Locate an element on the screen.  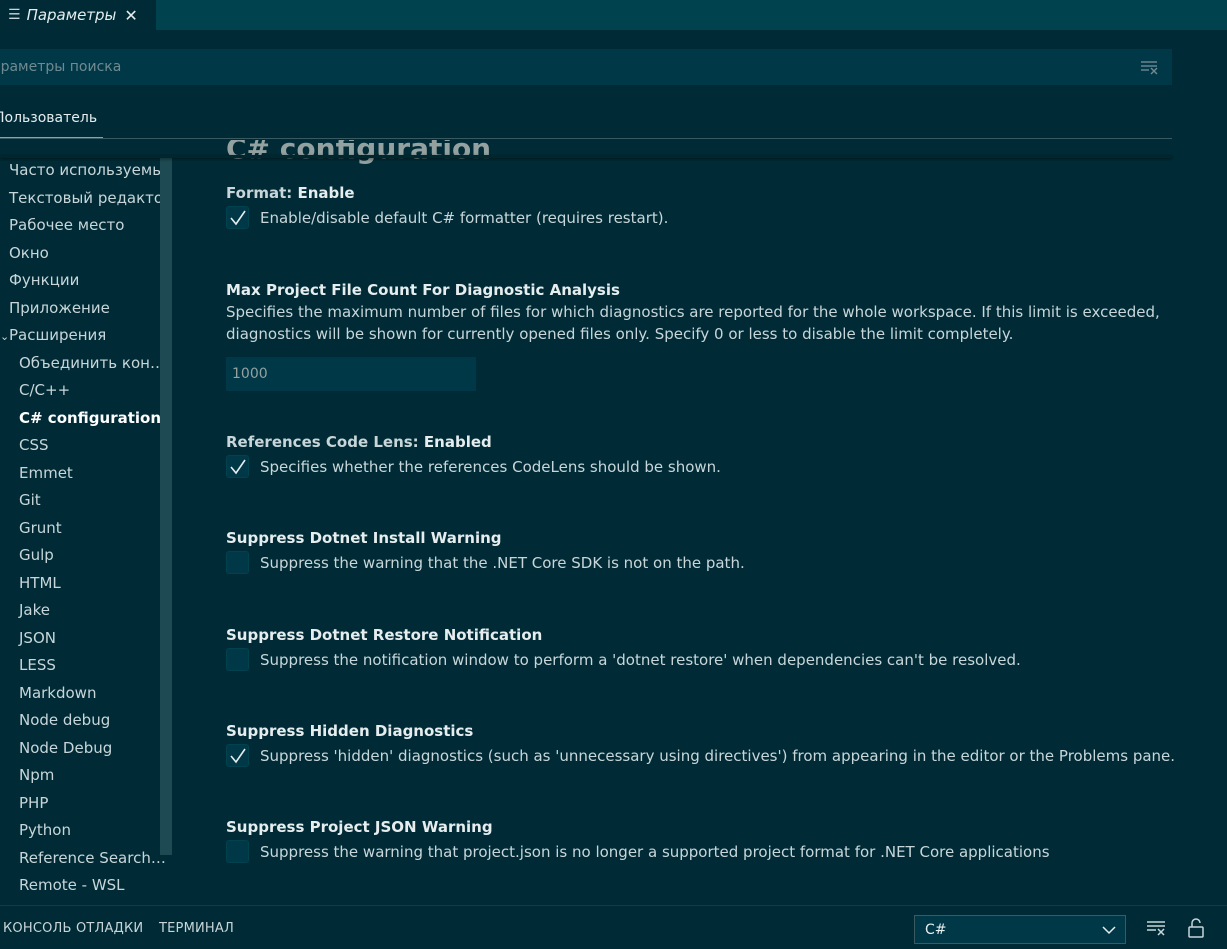
clear-filter-icon is located at coordinates (1149, 67).